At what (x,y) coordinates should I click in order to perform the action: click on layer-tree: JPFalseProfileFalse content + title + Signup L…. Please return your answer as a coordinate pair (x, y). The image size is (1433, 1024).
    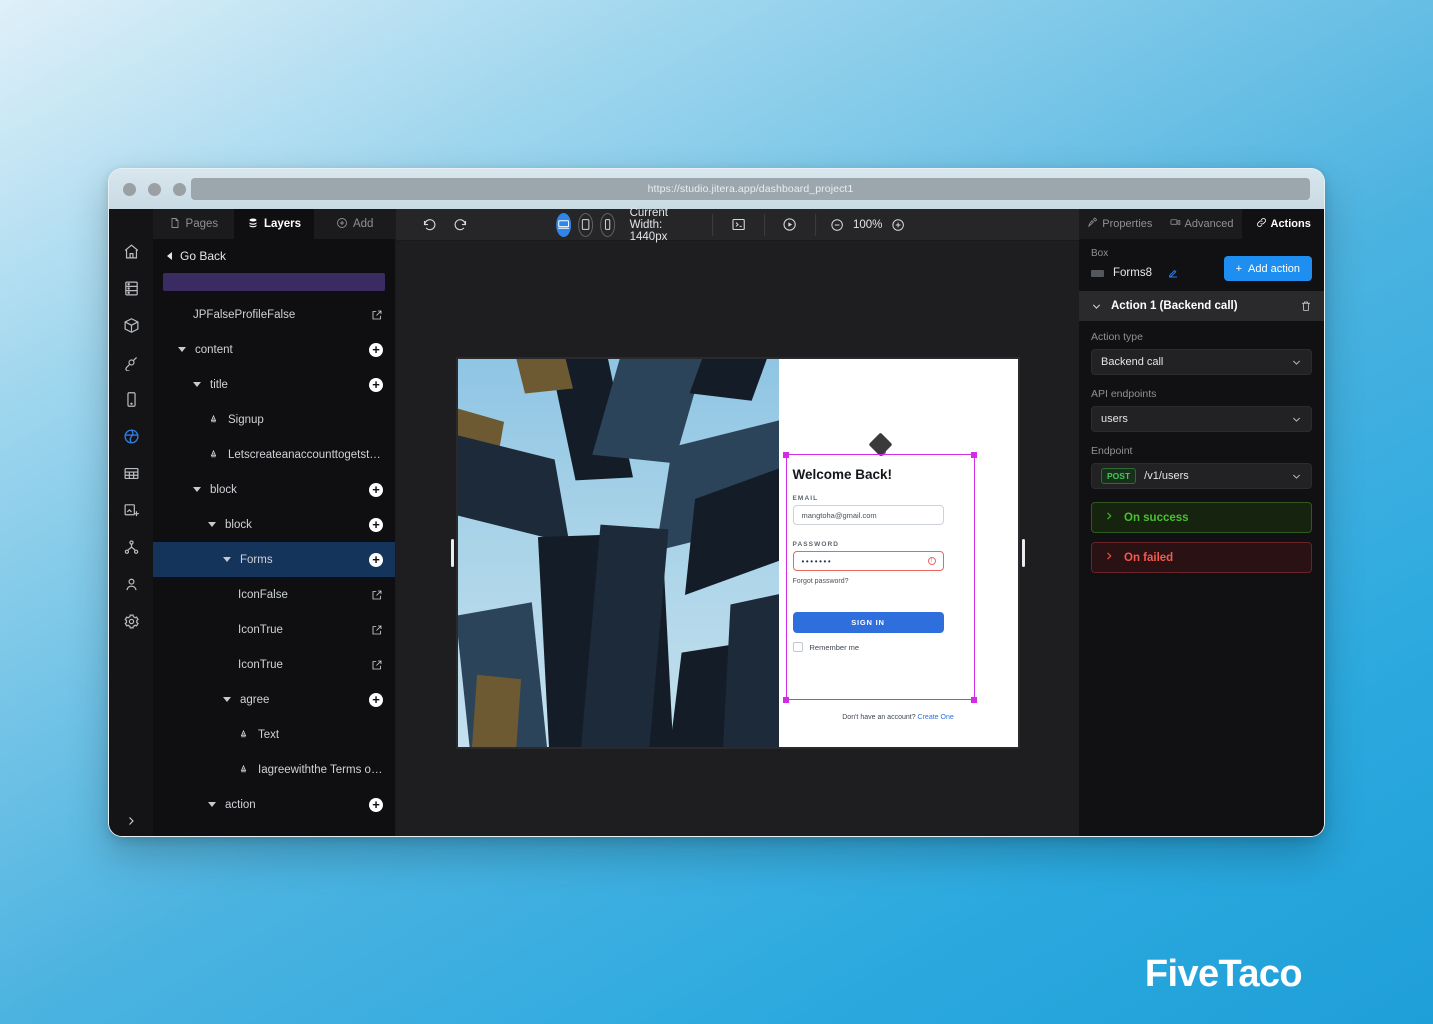
    Looking at the image, I should click on (274, 554).